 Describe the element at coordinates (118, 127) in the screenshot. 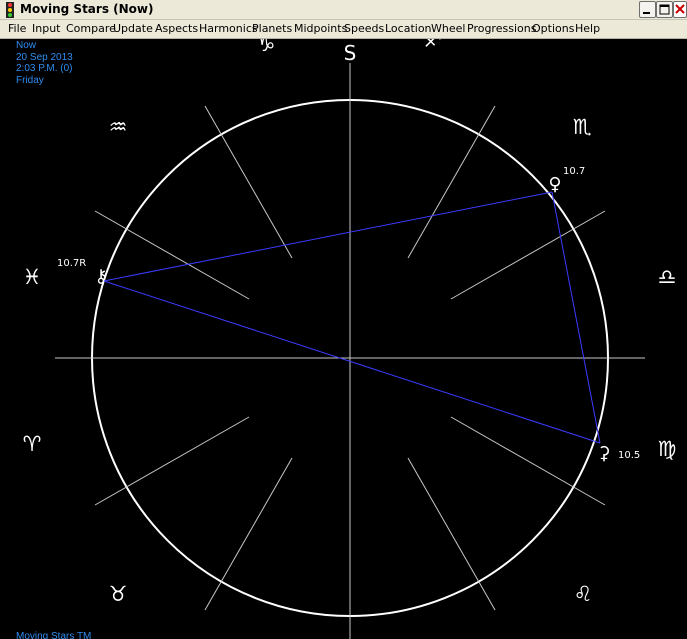

I see `aquarius-icon: ♒` at that location.